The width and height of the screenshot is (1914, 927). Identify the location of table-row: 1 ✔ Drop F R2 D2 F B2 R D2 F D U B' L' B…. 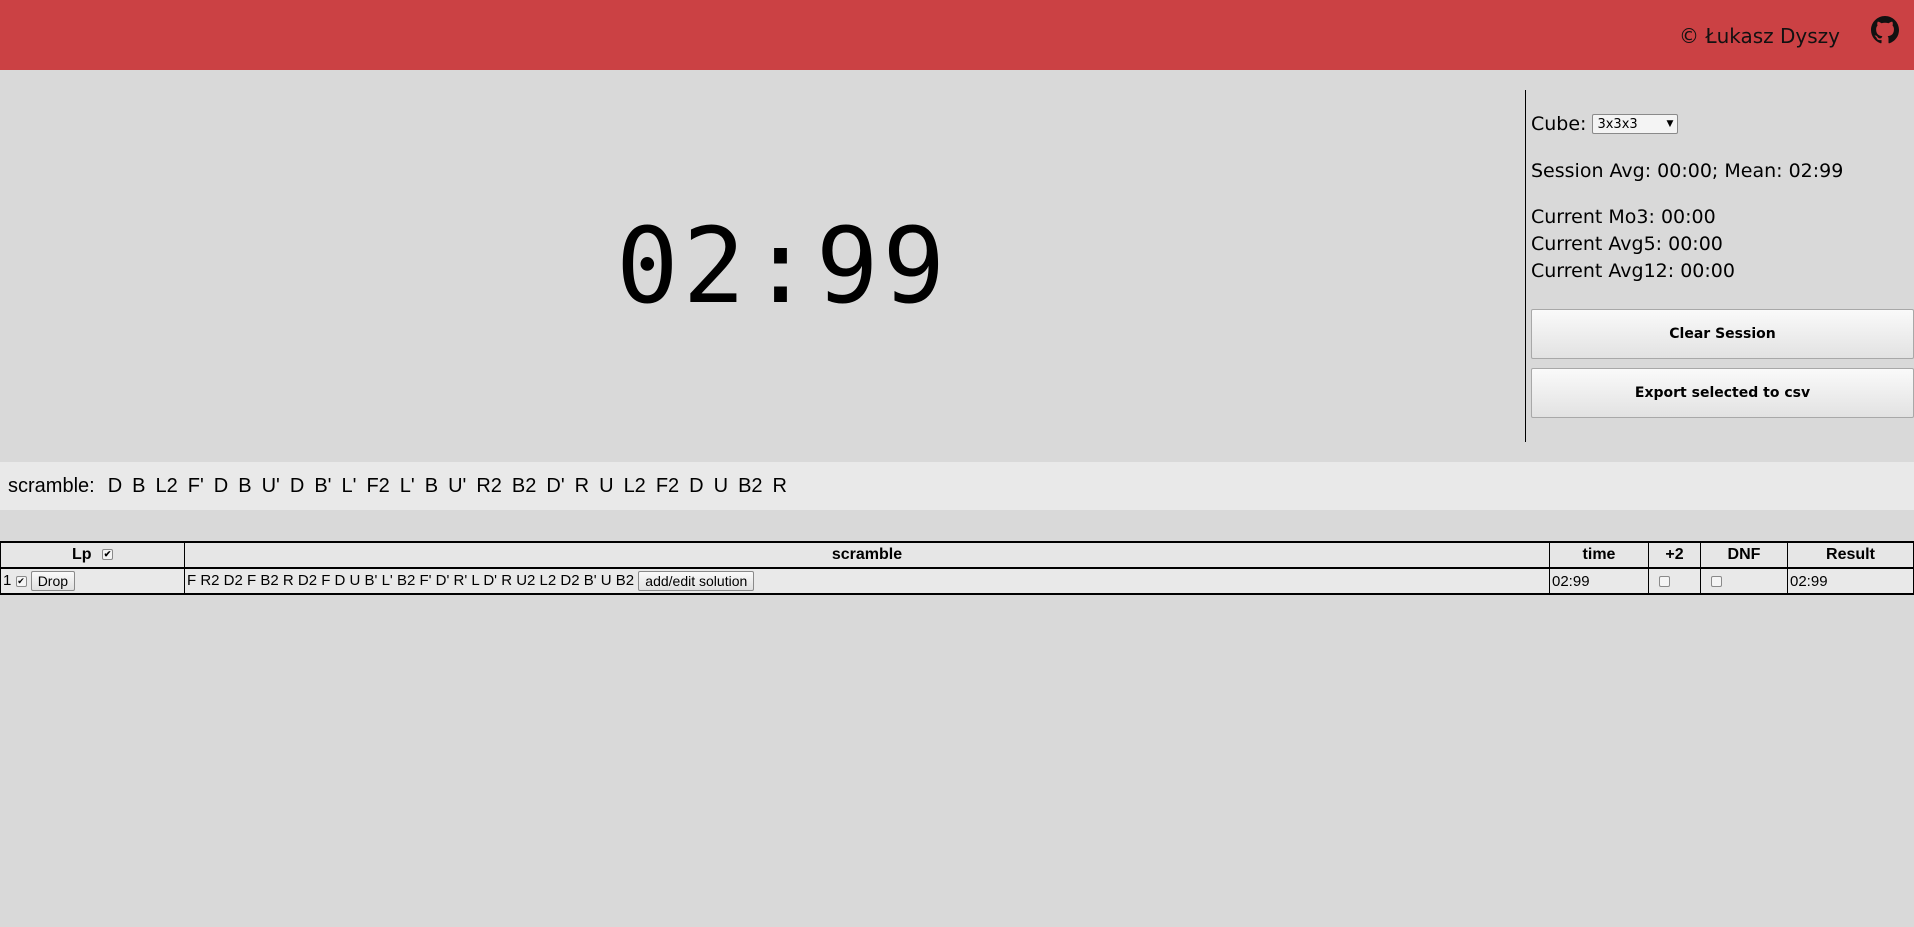
(957, 581).